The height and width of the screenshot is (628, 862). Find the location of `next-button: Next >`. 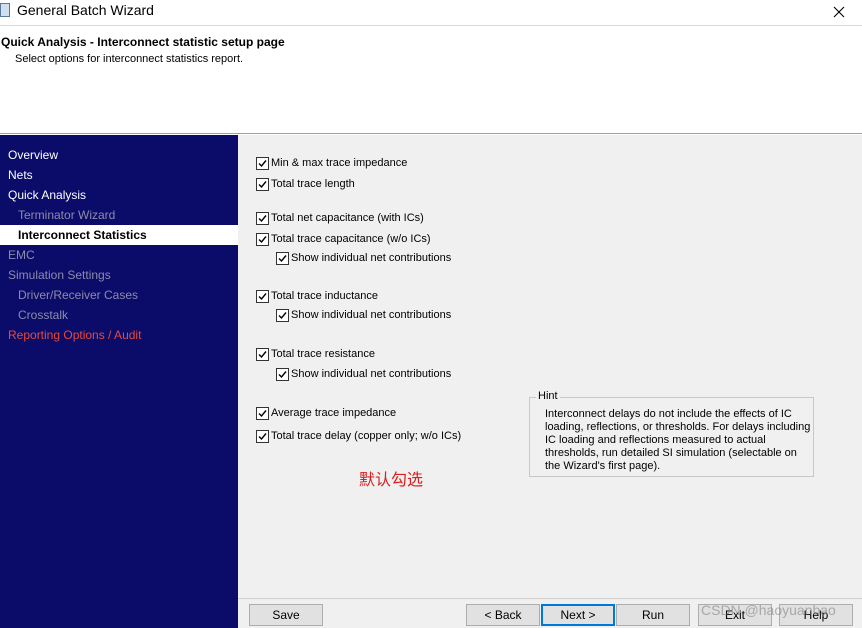

next-button: Next > is located at coordinates (578, 615).